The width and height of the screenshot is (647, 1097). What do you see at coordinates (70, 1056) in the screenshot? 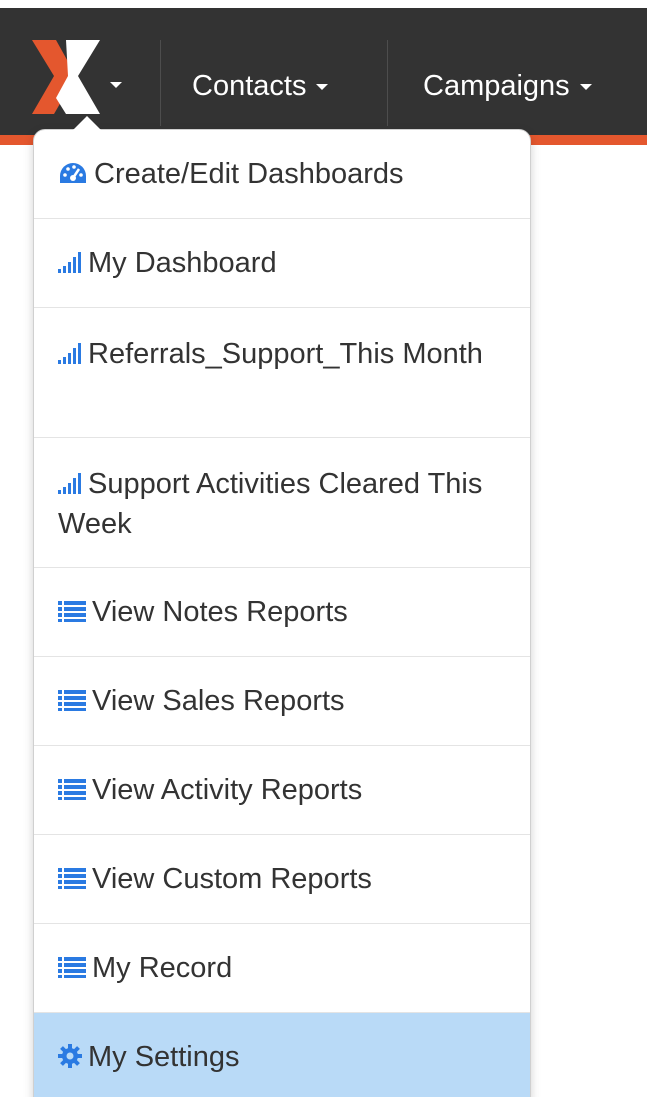
I see `gear-icon` at bounding box center [70, 1056].